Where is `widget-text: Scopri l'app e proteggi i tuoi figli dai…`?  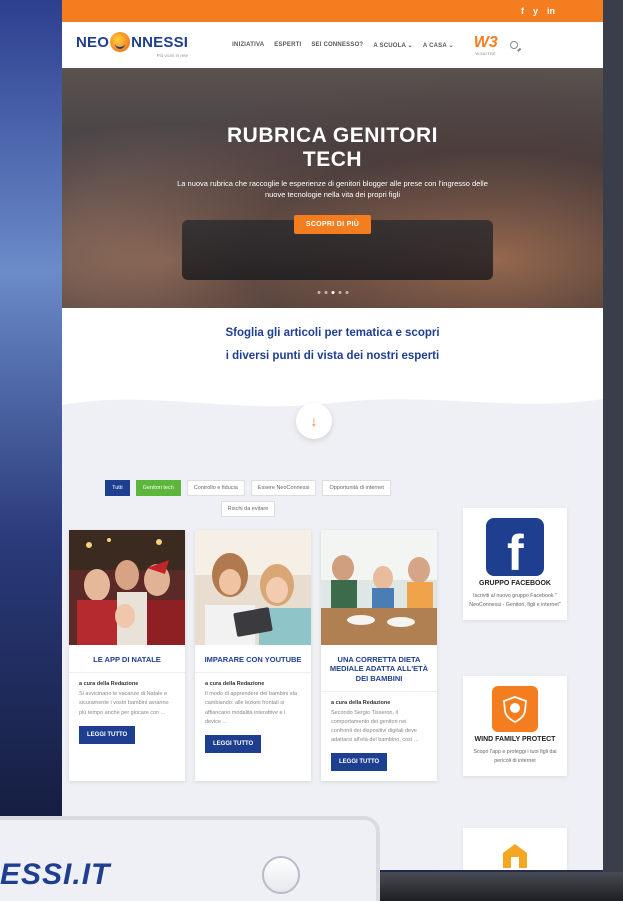
widget-text: Scopri l'app e proteggi i tuoi figli dai… is located at coordinates (515, 757).